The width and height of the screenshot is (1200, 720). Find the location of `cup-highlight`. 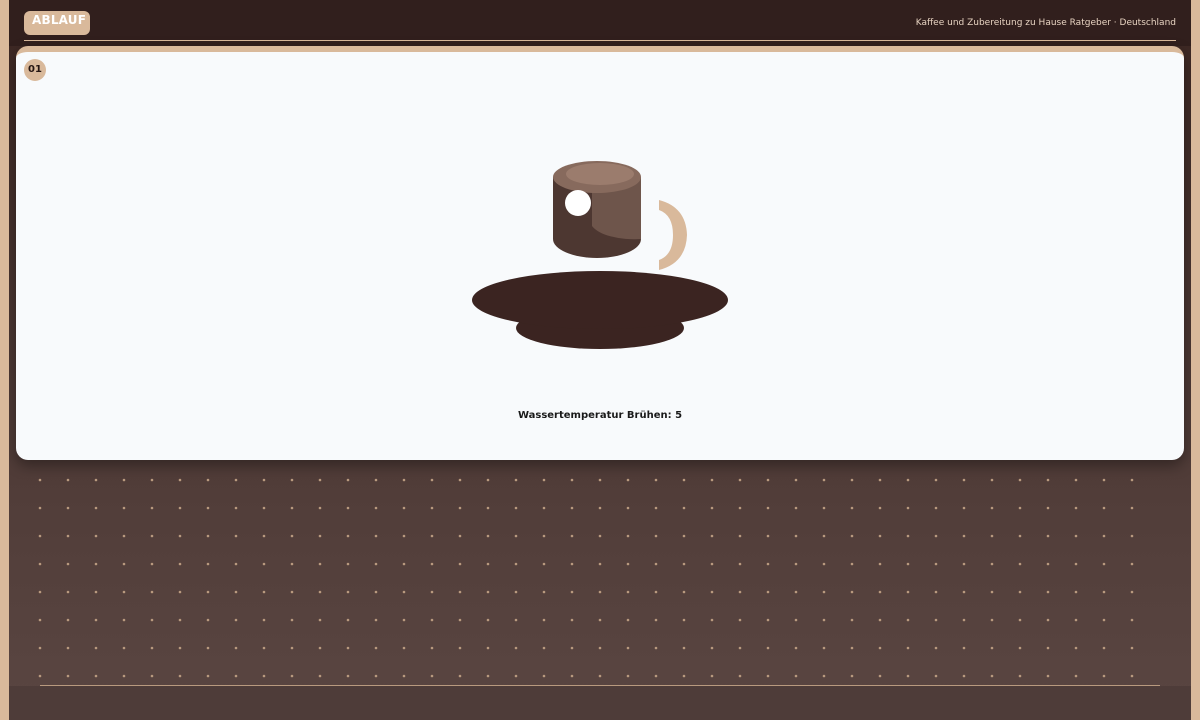

cup-highlight is located at coordinates (578, 203).